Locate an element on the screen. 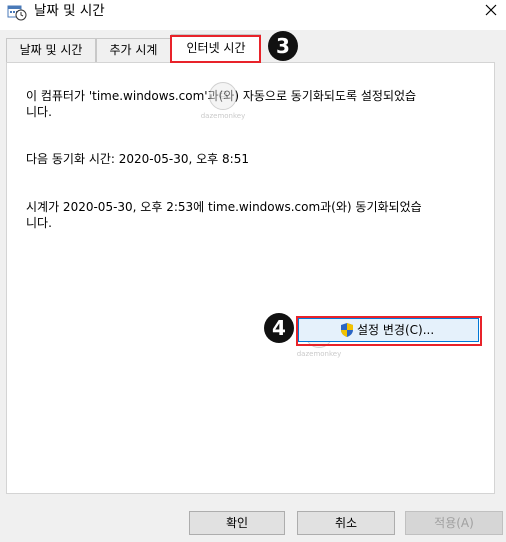  title-bar: 날짜 및 시간 is located at coordinates (253, 15).